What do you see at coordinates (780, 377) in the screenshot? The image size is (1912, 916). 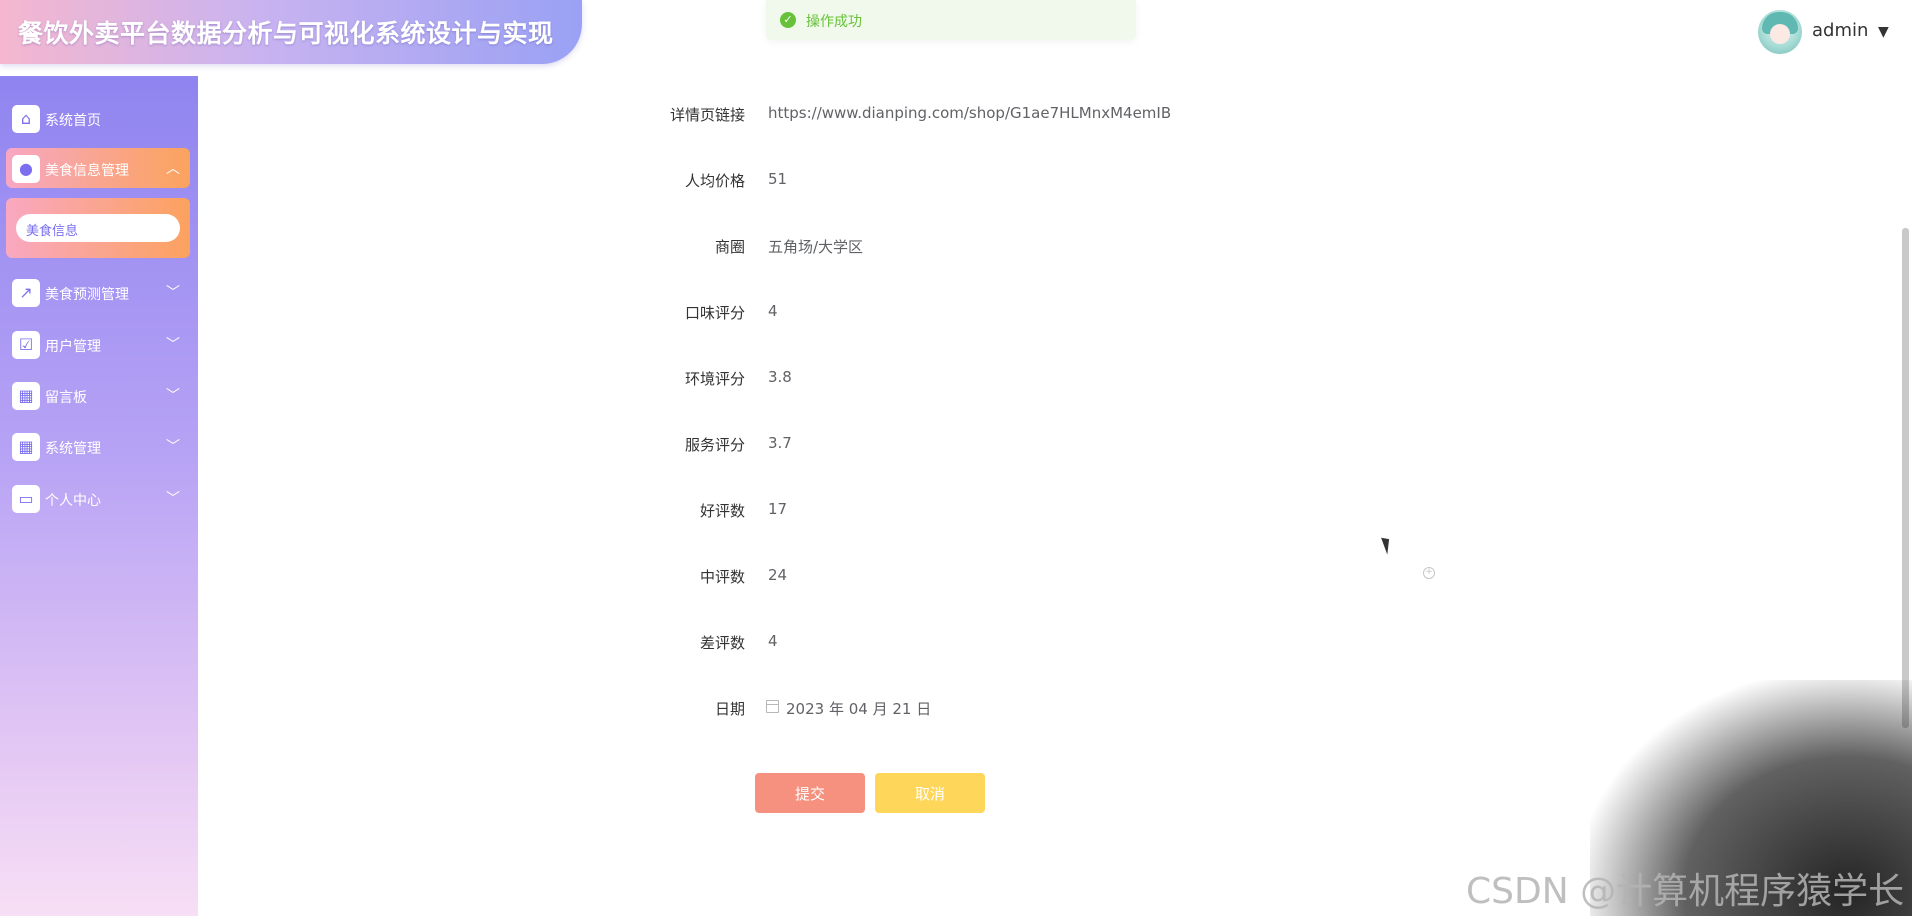 I see `field-value: 3.8` at bounding box center [780, 377].